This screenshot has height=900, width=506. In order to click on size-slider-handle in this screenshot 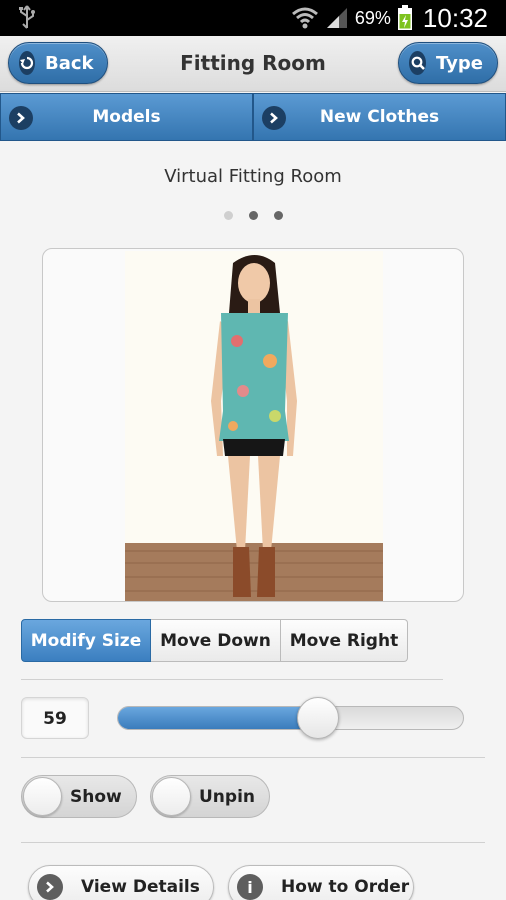, I will do `click(318, 718)`.